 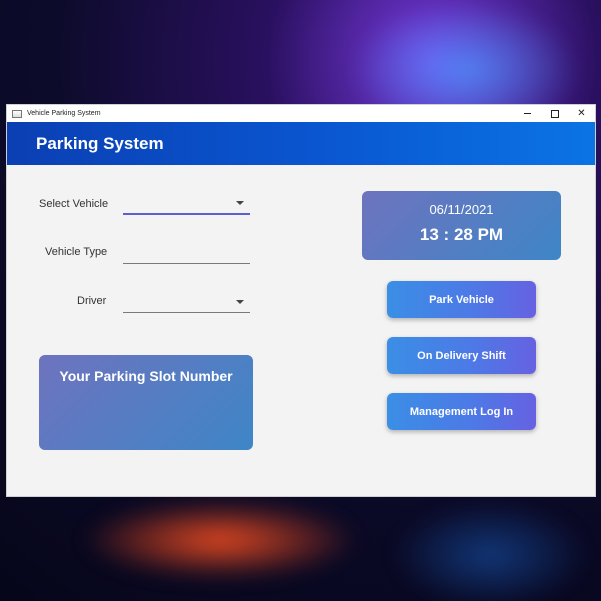 I want to click on maximize-icon, so click(x=554, y=113).